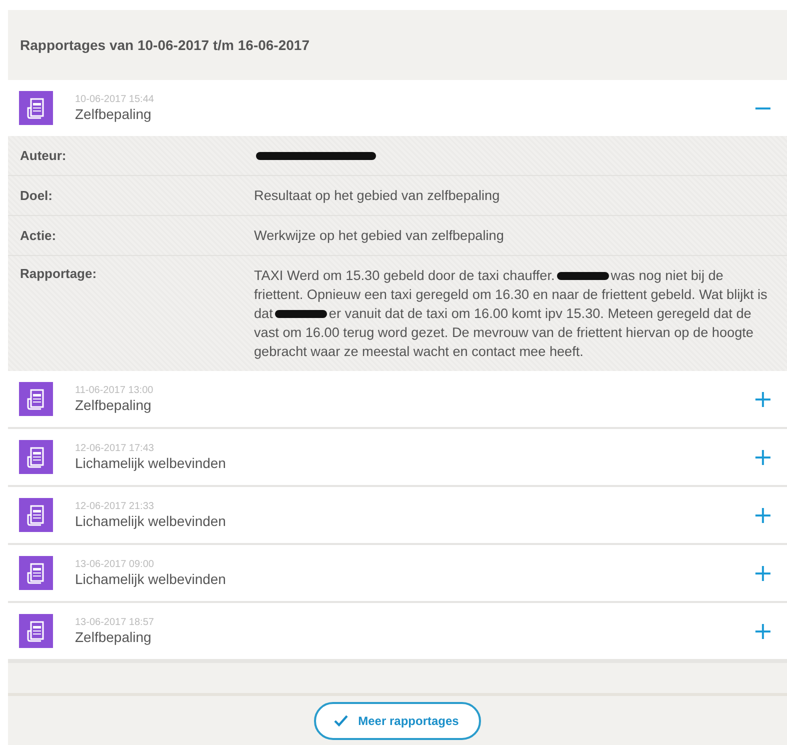 This screenshot has height=745, width=787. What do you see at coordinates (397, 516) in the screenshot?
I see `report-row: 12-06-2017 21:33 Lichamelijk welbevinden +` at bounding box center [397, 516].